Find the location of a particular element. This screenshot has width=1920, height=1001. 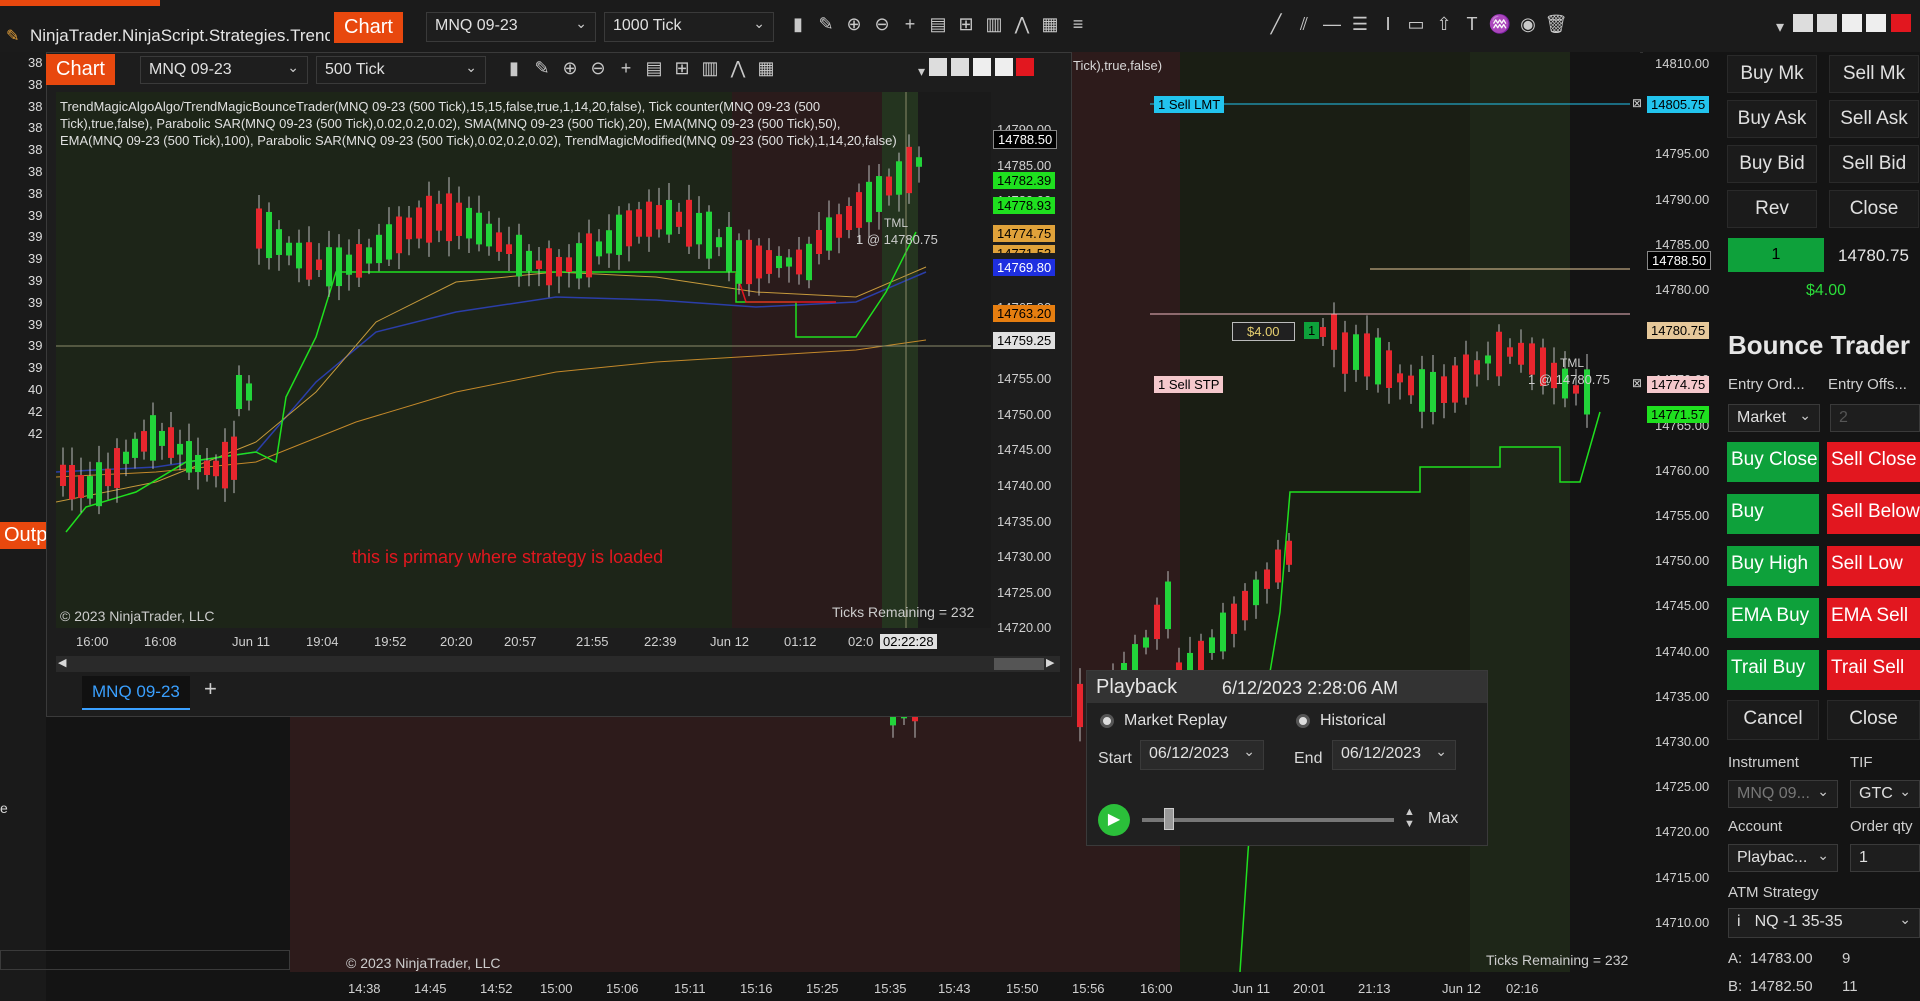

account-select: Playbac... ⌄ is located at coordinates (1783, 858).